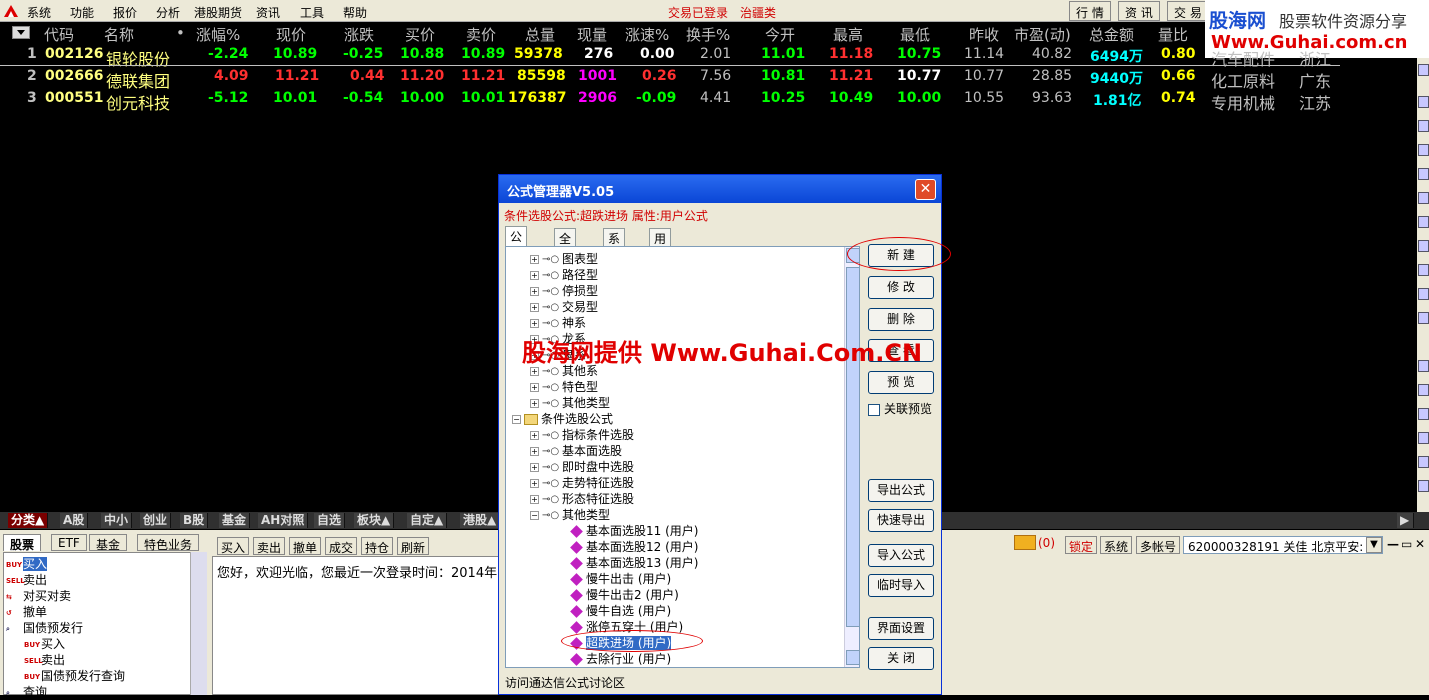  I want to click on tab-ah-compare: AH对照, so click(283, 520).